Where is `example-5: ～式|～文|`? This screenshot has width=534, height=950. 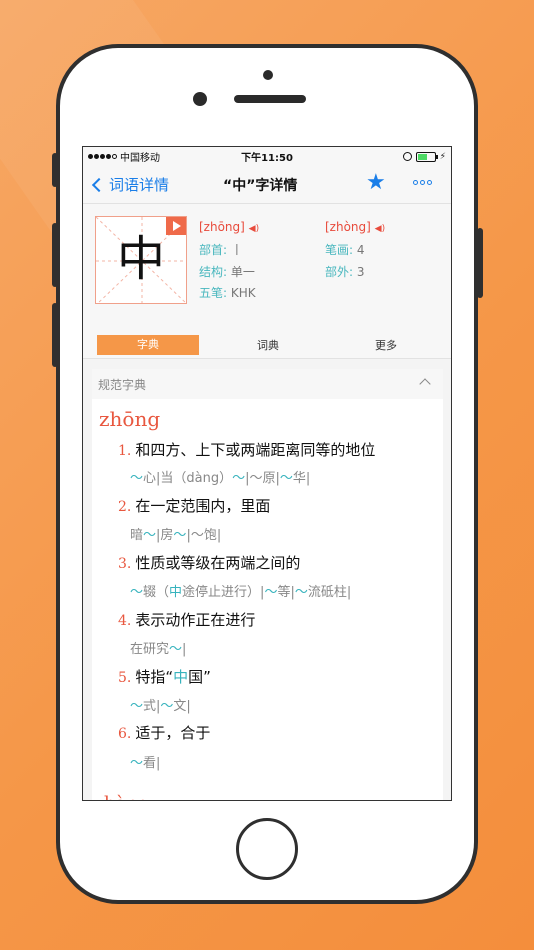 example-5: ～式|～文| is located at coordinates (160, 706).